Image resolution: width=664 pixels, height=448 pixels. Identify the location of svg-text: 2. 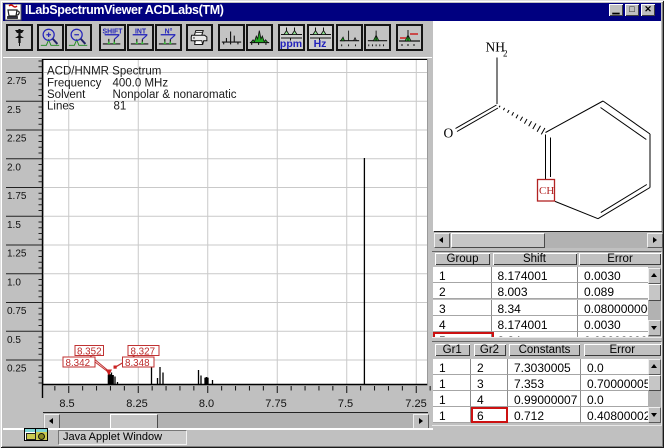
(505, 54).